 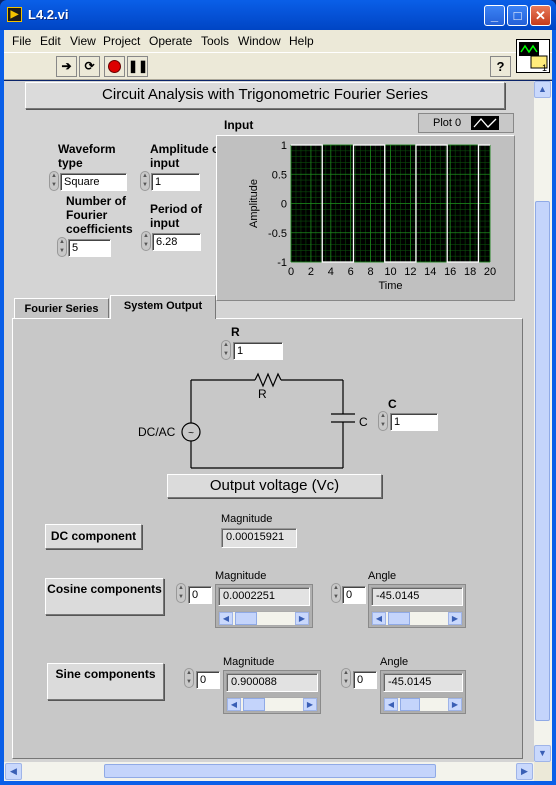 I want to click on cosine-angle-indicator: -45.0145, so click(x=417, y=596).